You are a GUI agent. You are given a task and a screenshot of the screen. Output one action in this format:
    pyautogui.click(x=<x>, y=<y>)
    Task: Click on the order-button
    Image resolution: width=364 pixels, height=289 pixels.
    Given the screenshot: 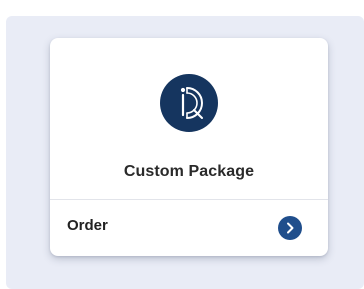 What is the action you would take?
    pyautogui.click(x=290, y=228)
    